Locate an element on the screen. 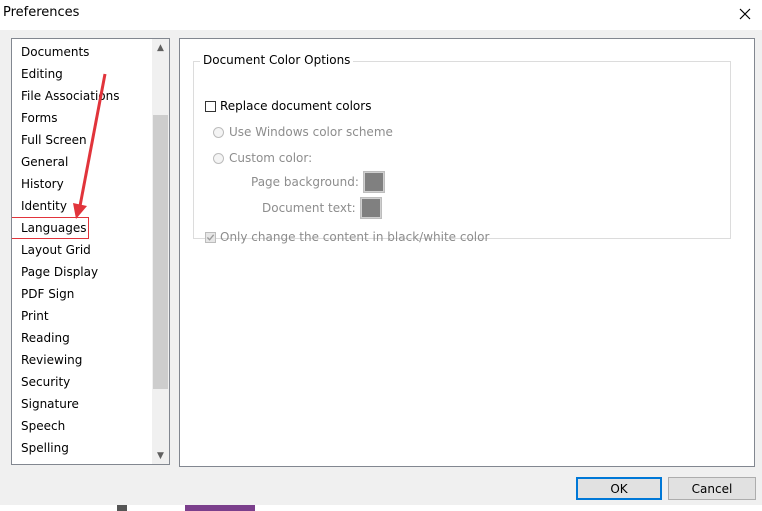  scroll-down-button: ▼ is located at coordinates (160, 455).